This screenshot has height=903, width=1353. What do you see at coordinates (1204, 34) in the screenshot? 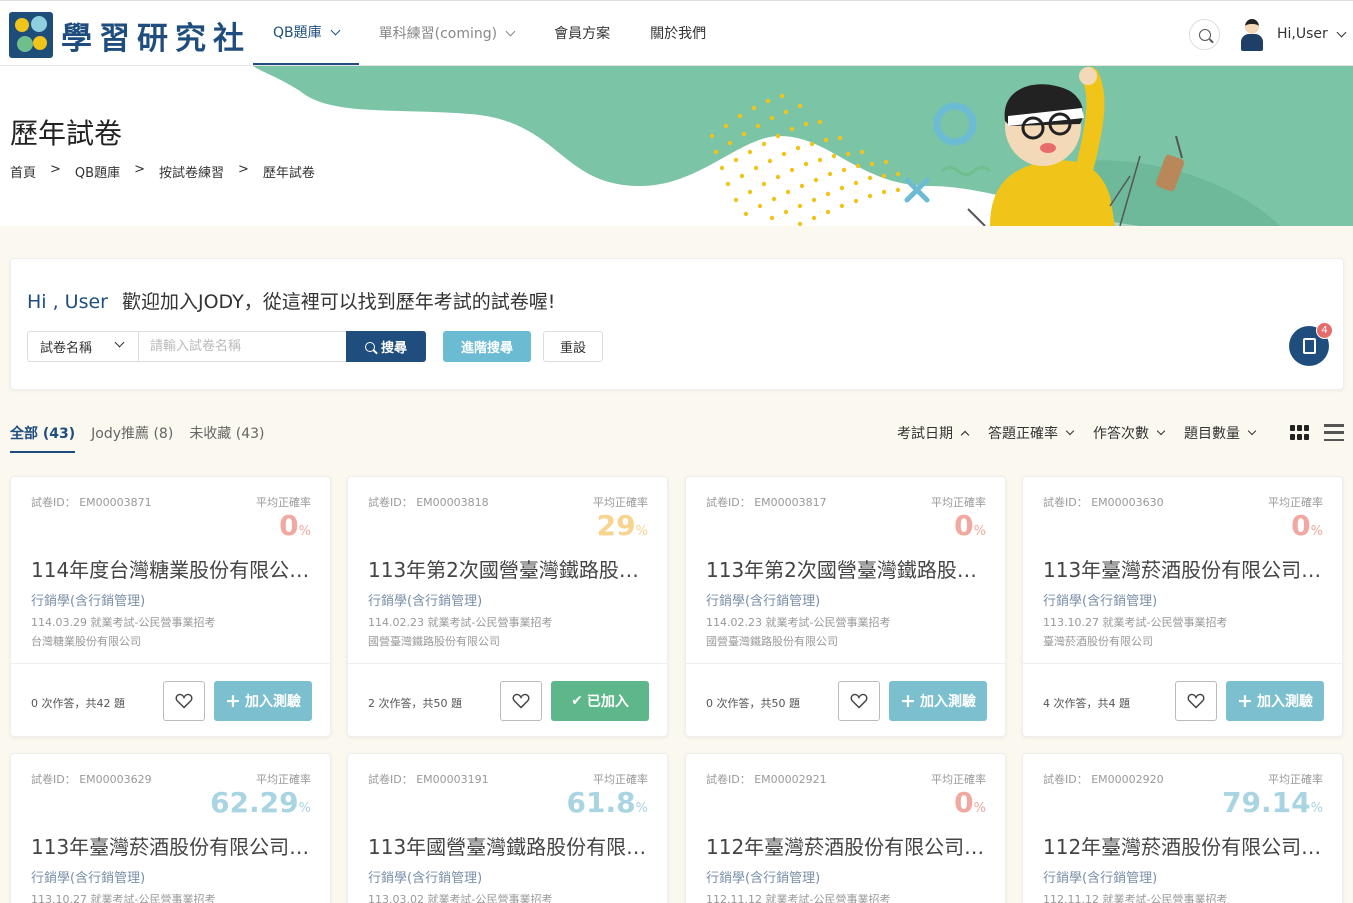
I see `search-button` at bounding box center [1204, 34].